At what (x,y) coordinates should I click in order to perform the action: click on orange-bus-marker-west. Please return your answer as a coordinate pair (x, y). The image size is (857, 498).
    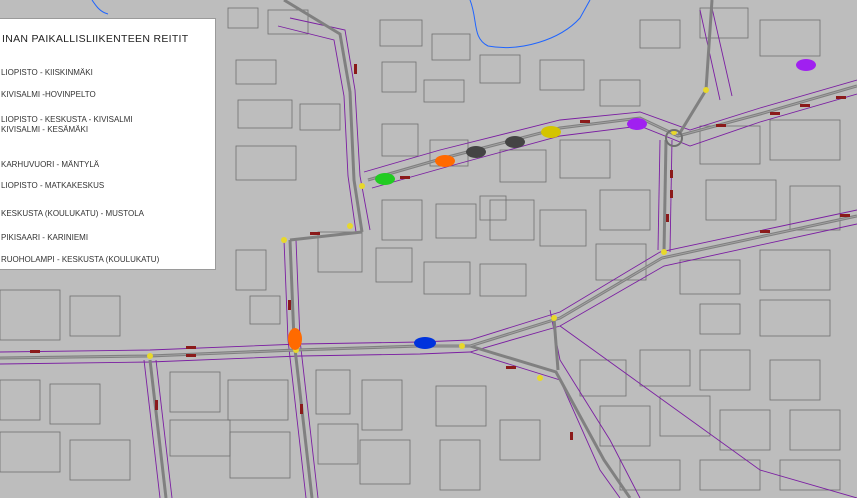
    Looking at the image, I should click on (295, 339).